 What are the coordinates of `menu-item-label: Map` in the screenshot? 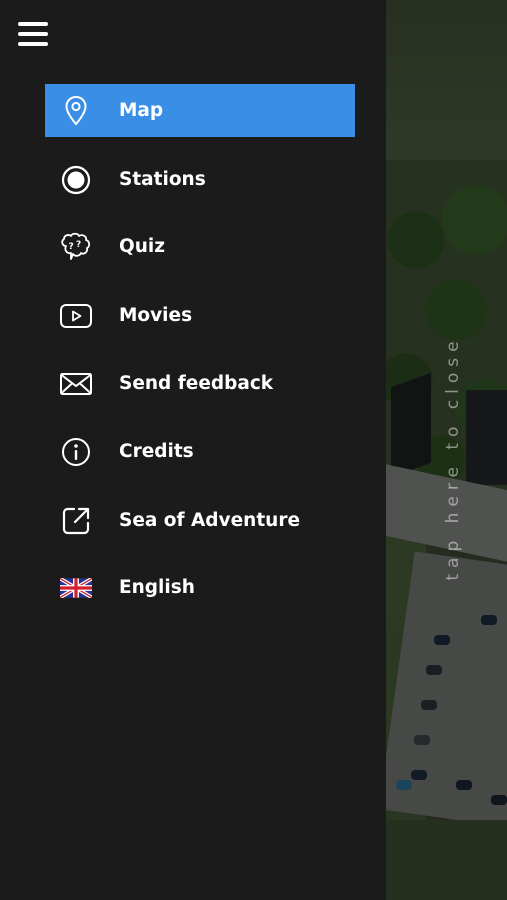 It's located at (141, 110).